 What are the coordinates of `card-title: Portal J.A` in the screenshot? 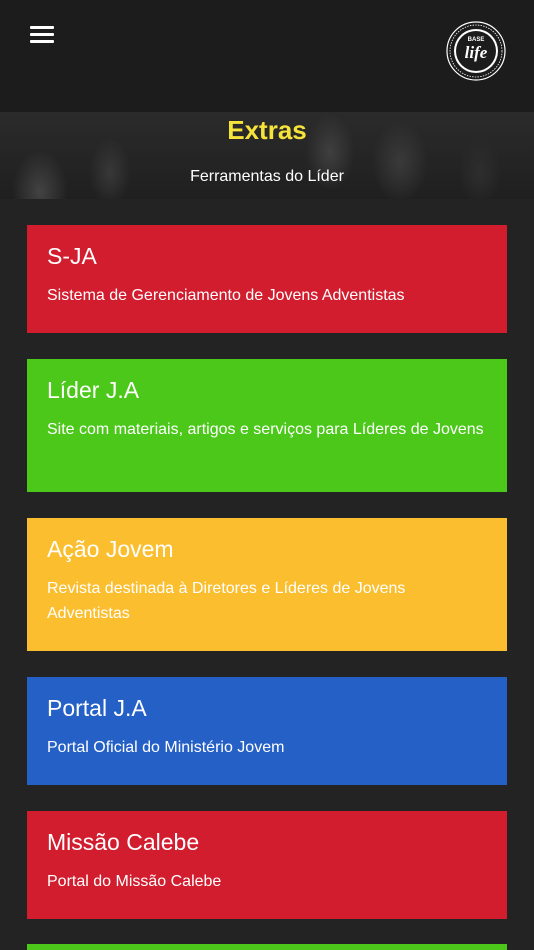 It's located at (97, 708).